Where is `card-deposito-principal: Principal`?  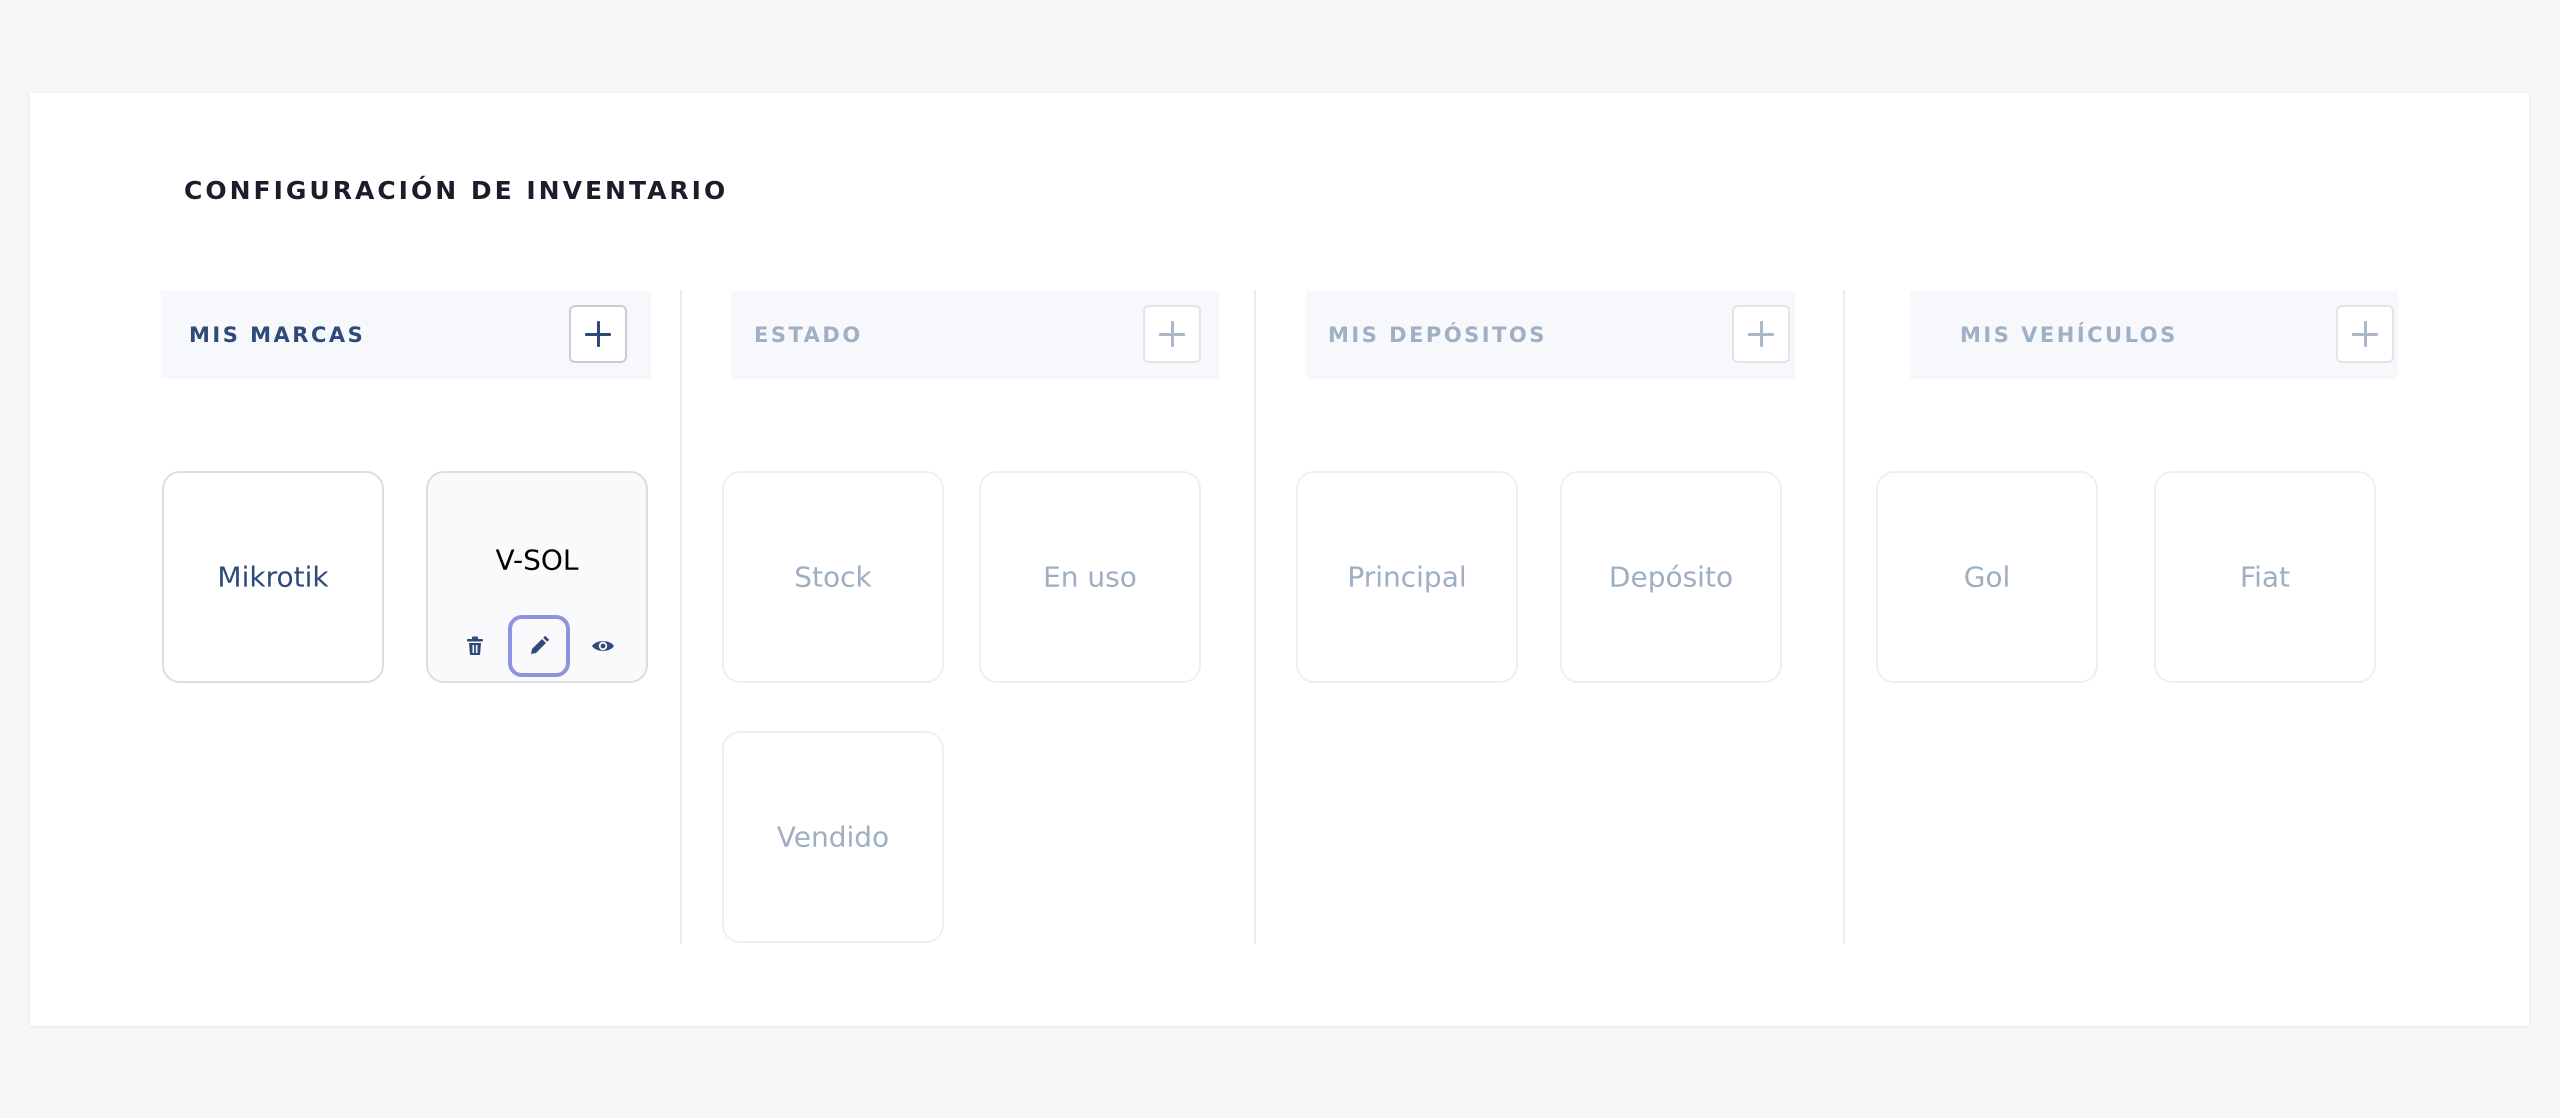 card-deposito-principal: Principal is located at coordinates (1407, 577).